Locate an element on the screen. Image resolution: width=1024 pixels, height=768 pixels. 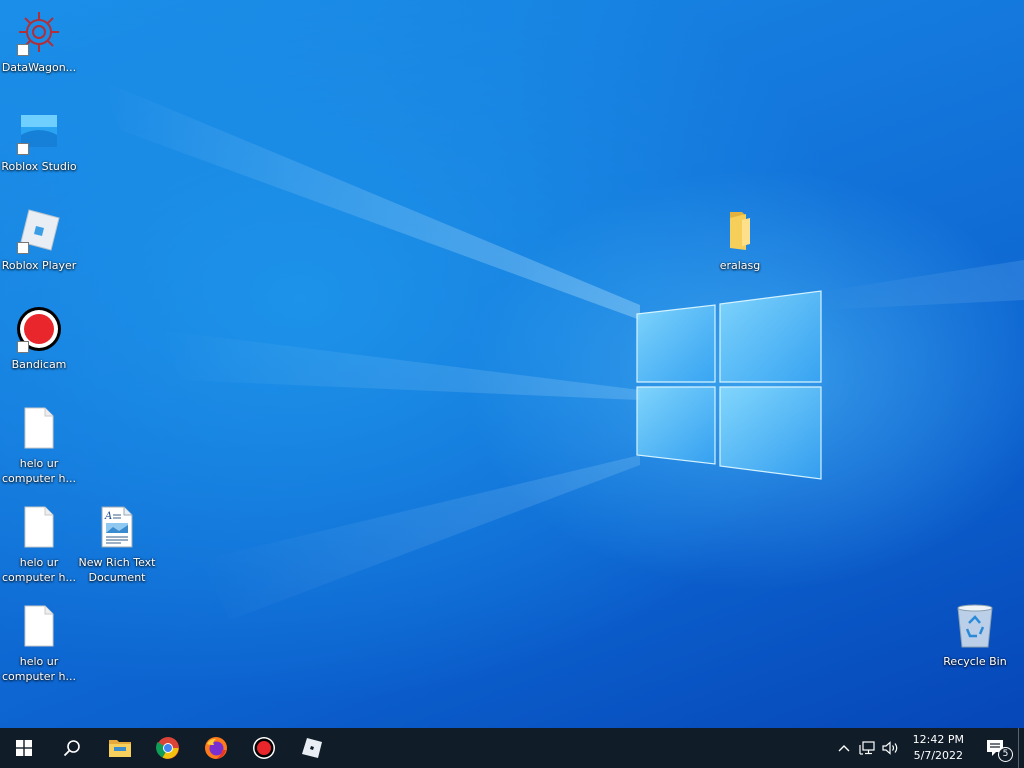
taskbar-file-explorer is located at coordinates (120, 748).